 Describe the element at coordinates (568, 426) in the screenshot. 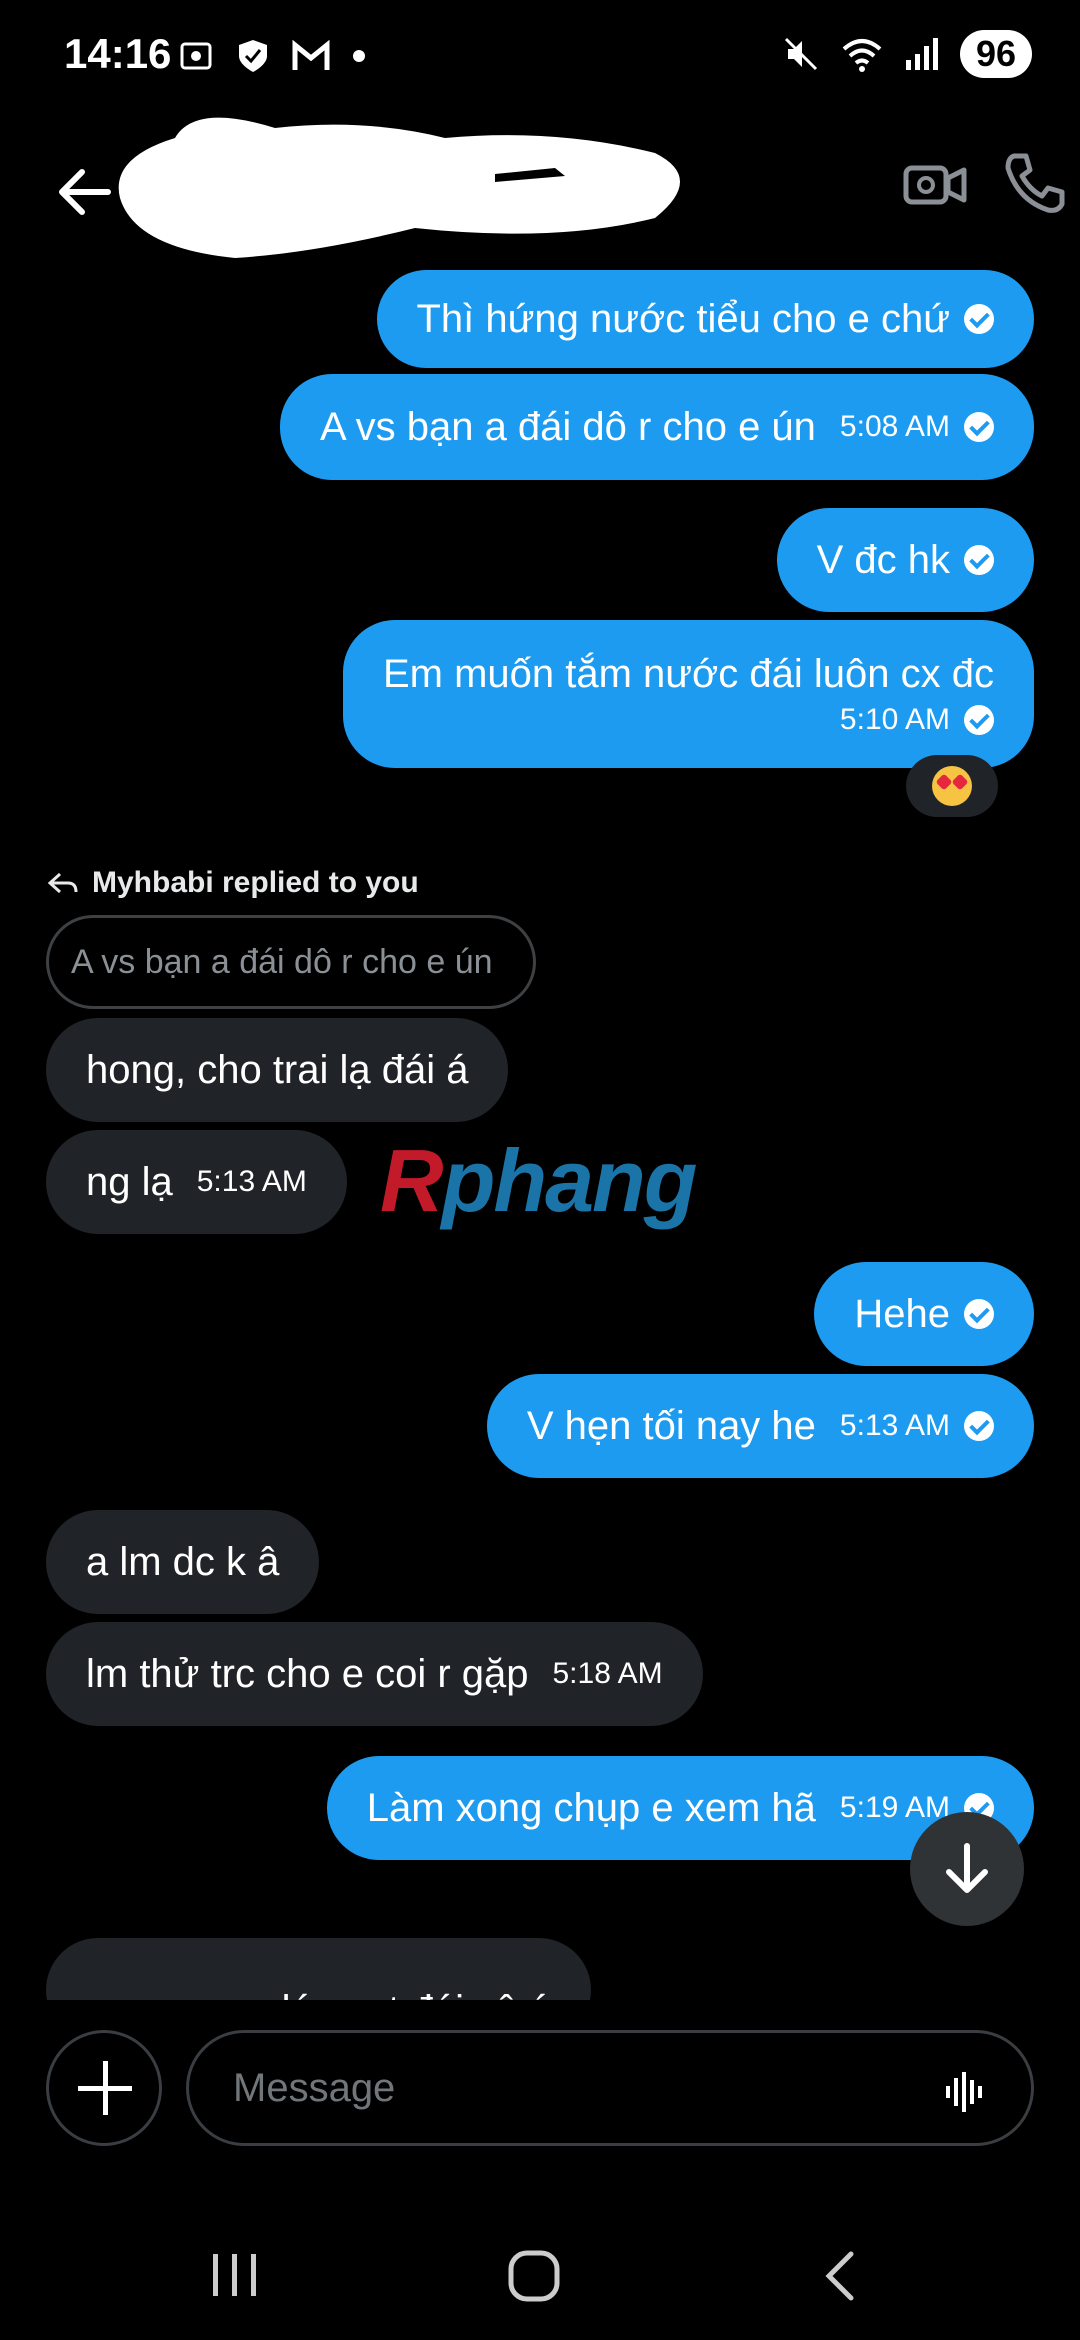

I see `message-text: A vs bạn a đái dô r cho e ún` at that location.